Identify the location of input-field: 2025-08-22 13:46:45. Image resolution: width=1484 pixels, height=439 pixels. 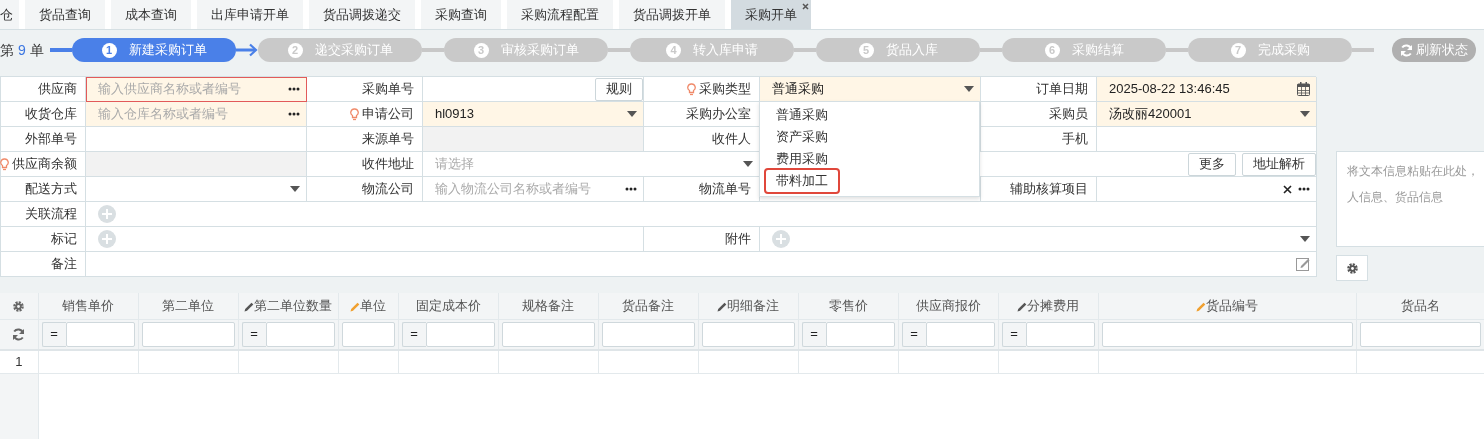
(1207, 89).